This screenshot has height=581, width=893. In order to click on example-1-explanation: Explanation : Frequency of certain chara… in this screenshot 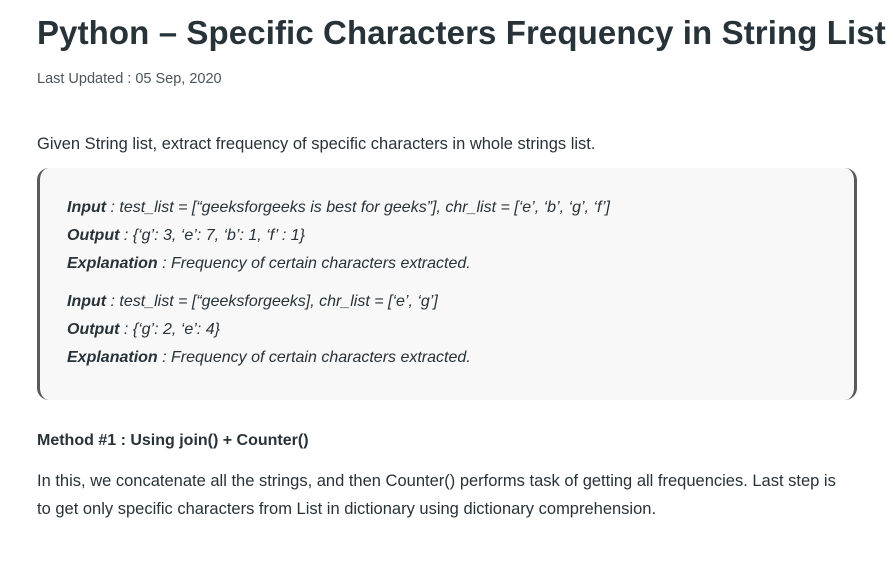, I will do `click(460, 264)`.